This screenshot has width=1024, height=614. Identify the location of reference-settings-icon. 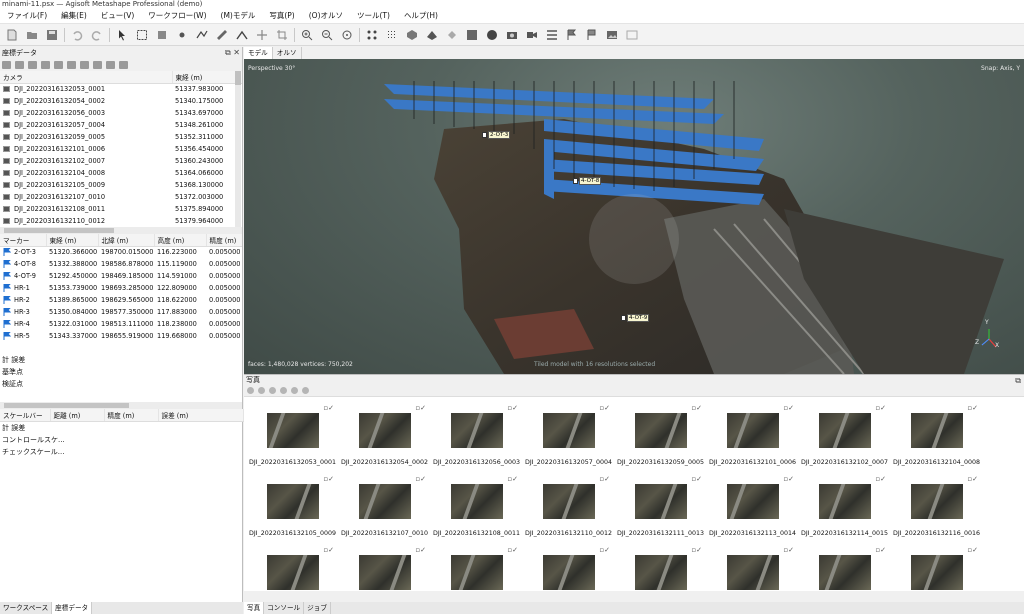
(123, 65).